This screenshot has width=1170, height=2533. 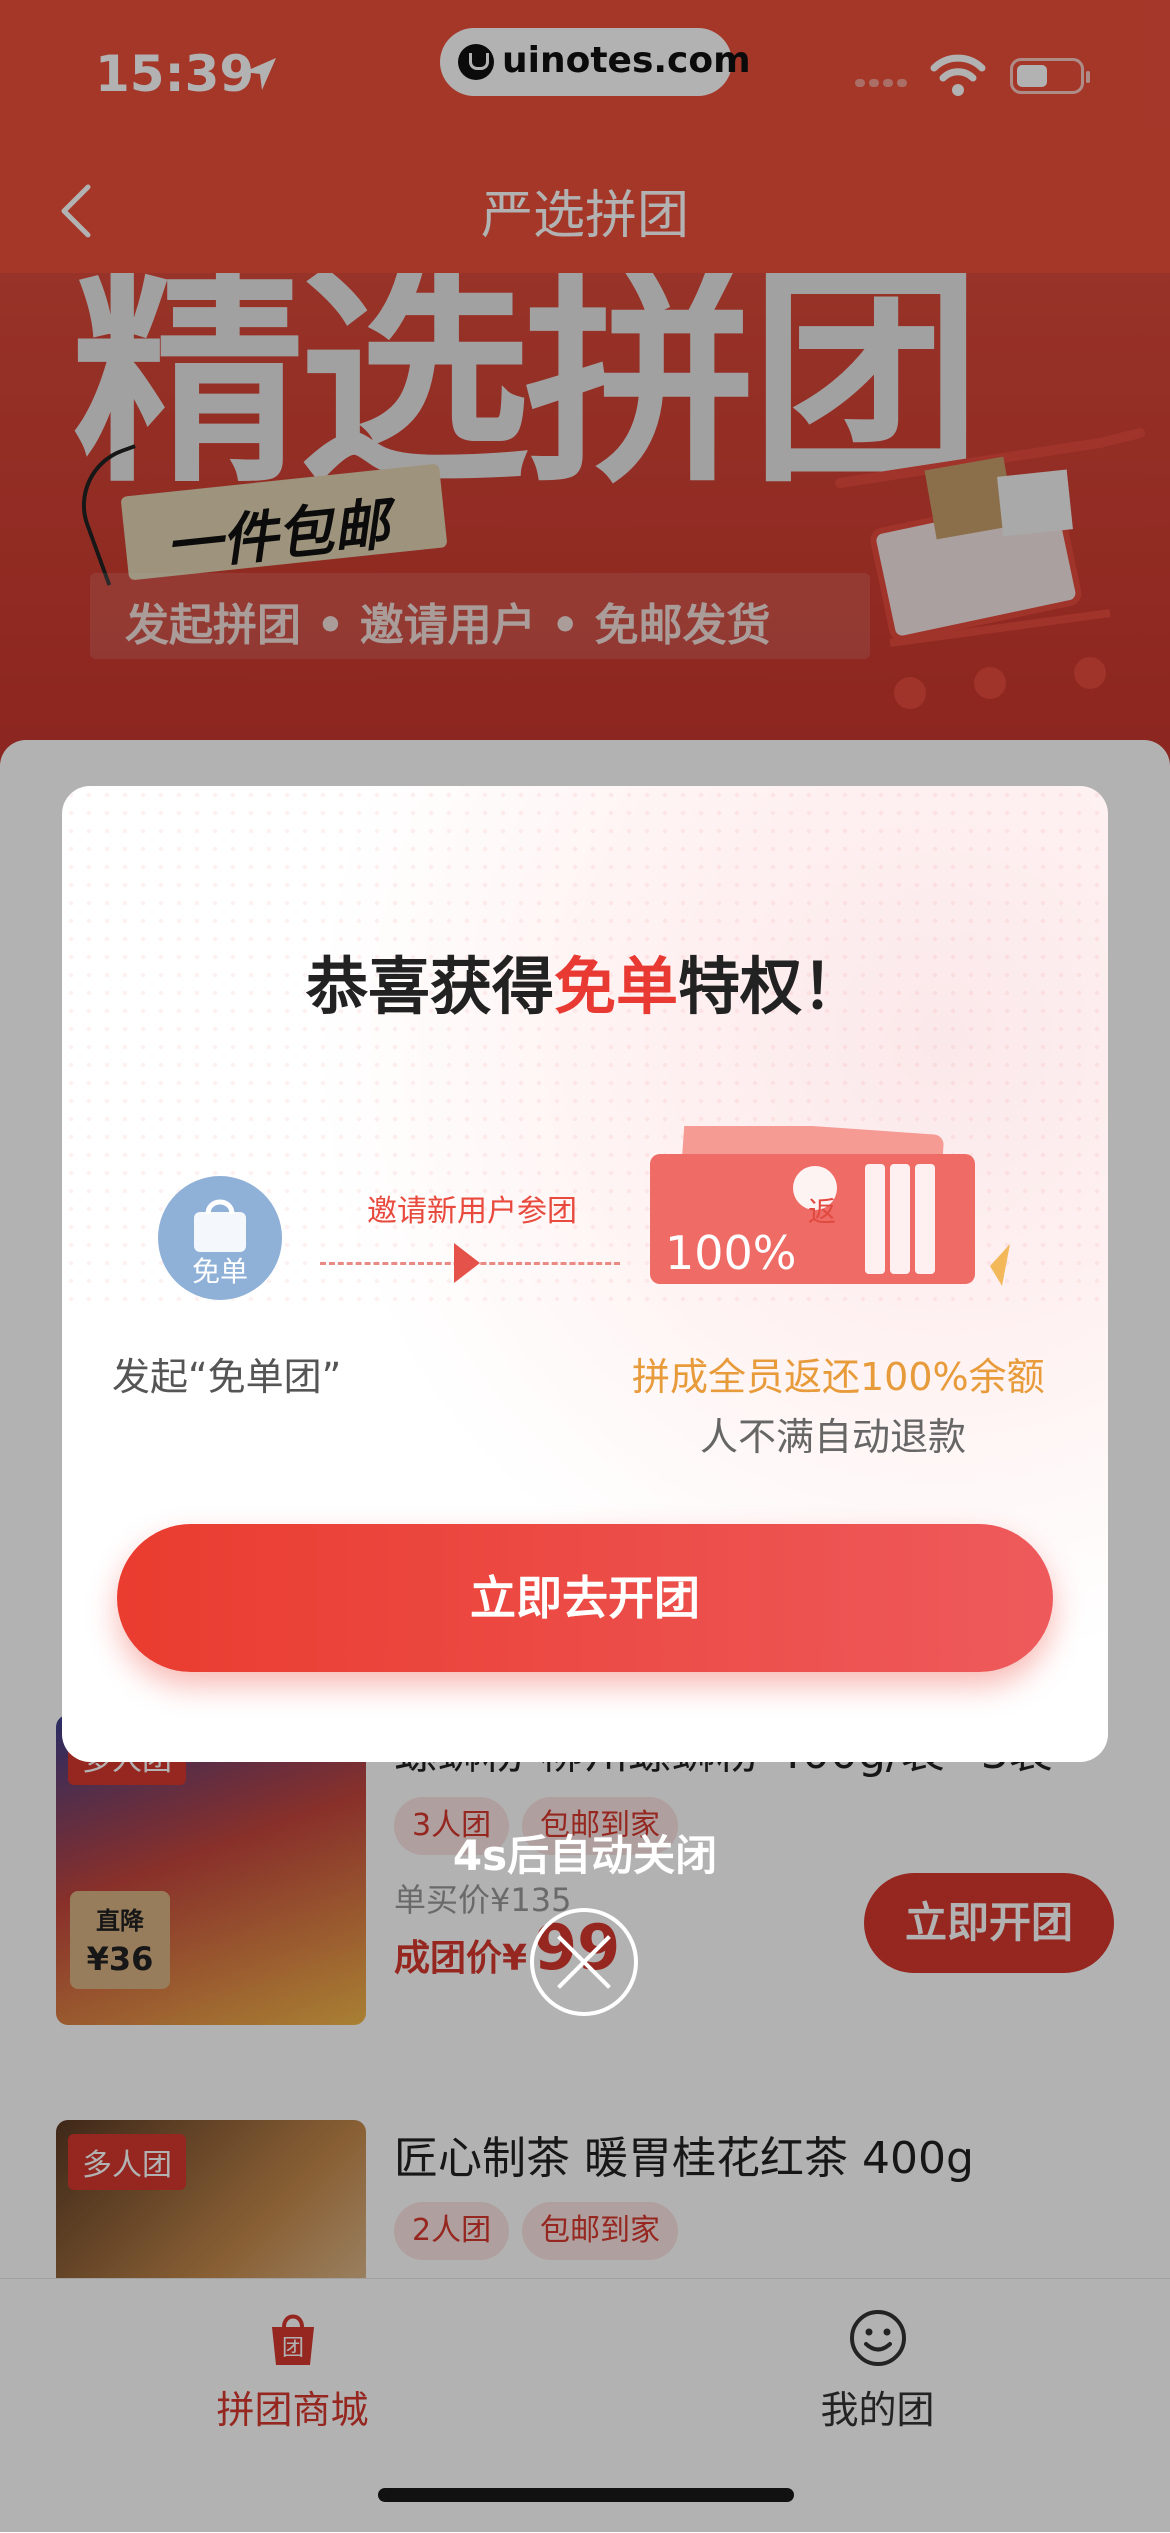 What do you see at coordinates (585, 1598) in the screenshot?
I see `start-group-now-button: 立即去开团` at bounding box center [585, 1598].